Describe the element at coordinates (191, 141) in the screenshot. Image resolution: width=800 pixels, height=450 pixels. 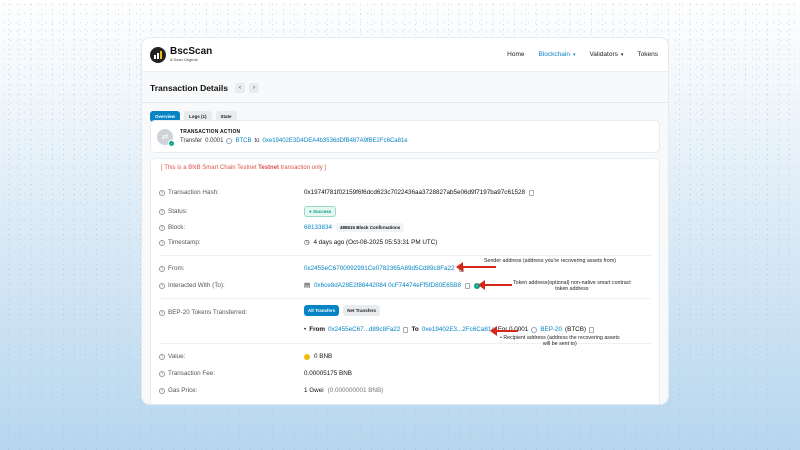
I see `action-prefix: Transfer` at that location.